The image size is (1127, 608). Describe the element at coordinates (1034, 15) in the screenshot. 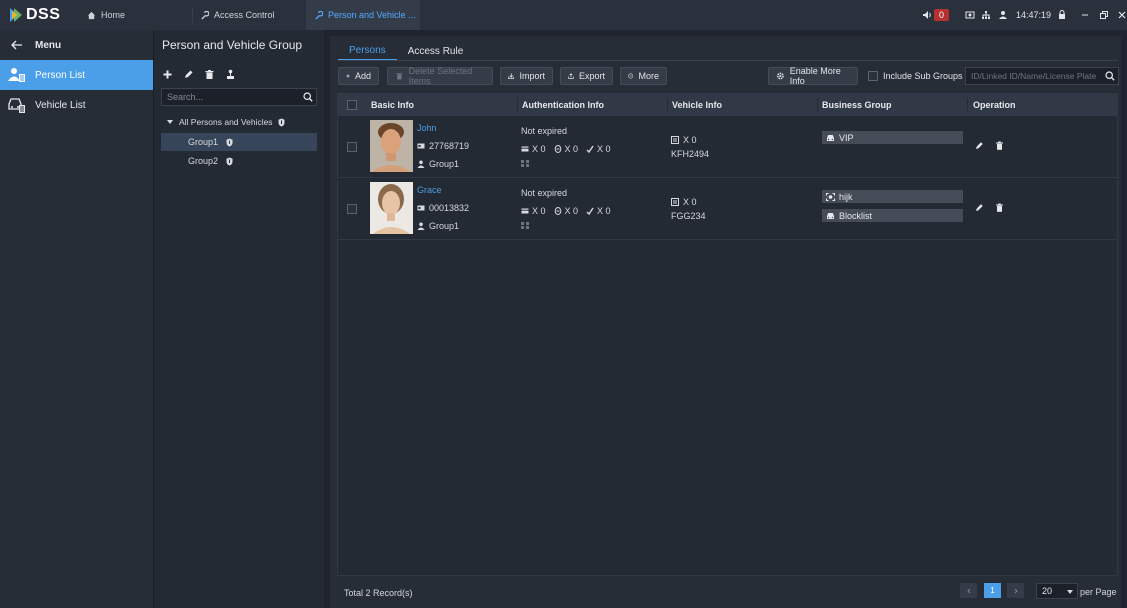

I see `clock-time: 14:47:19` at that location.